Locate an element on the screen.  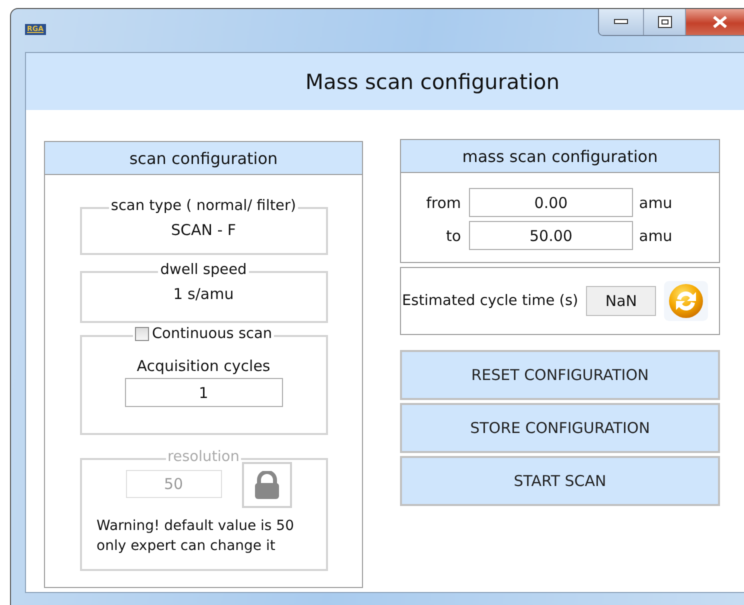
restore-icon is located at coordinates (665, 22).